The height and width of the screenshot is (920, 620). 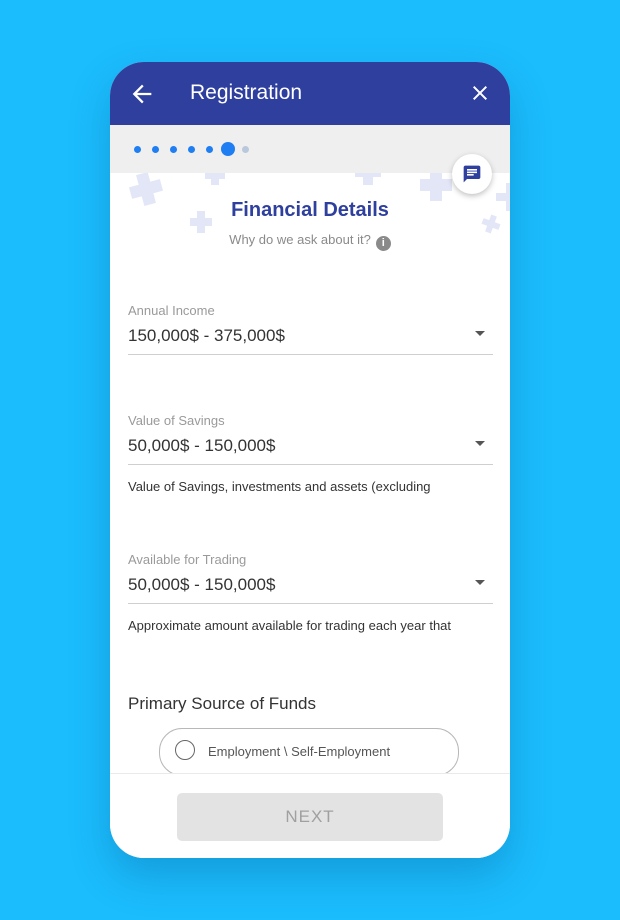 What do you see at coordinates (187, 559) in the screenshot?
I see `field-label: Available for Trading` at bounding box center [187, 559].